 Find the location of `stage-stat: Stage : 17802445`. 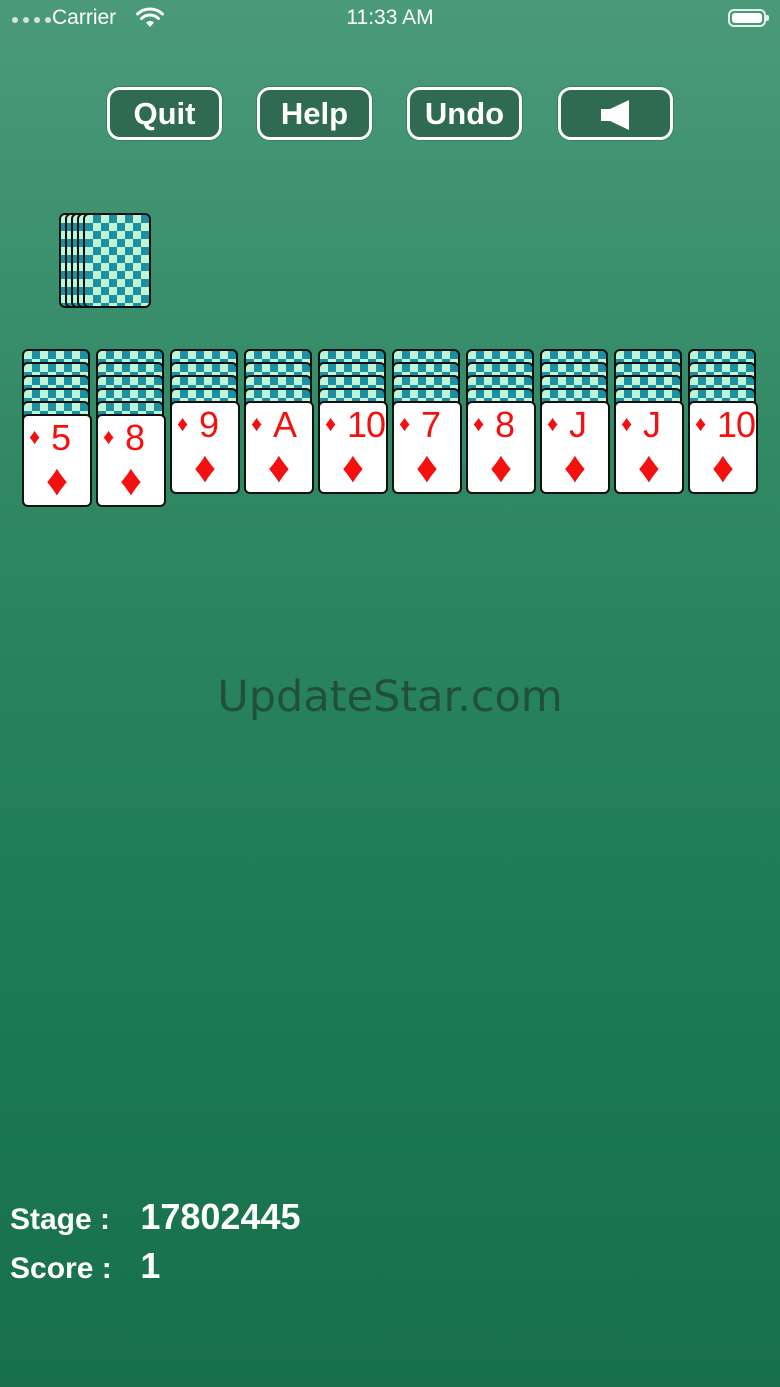

stage-stat: Stage : 17802445 is located at coordinates (155, 1217).